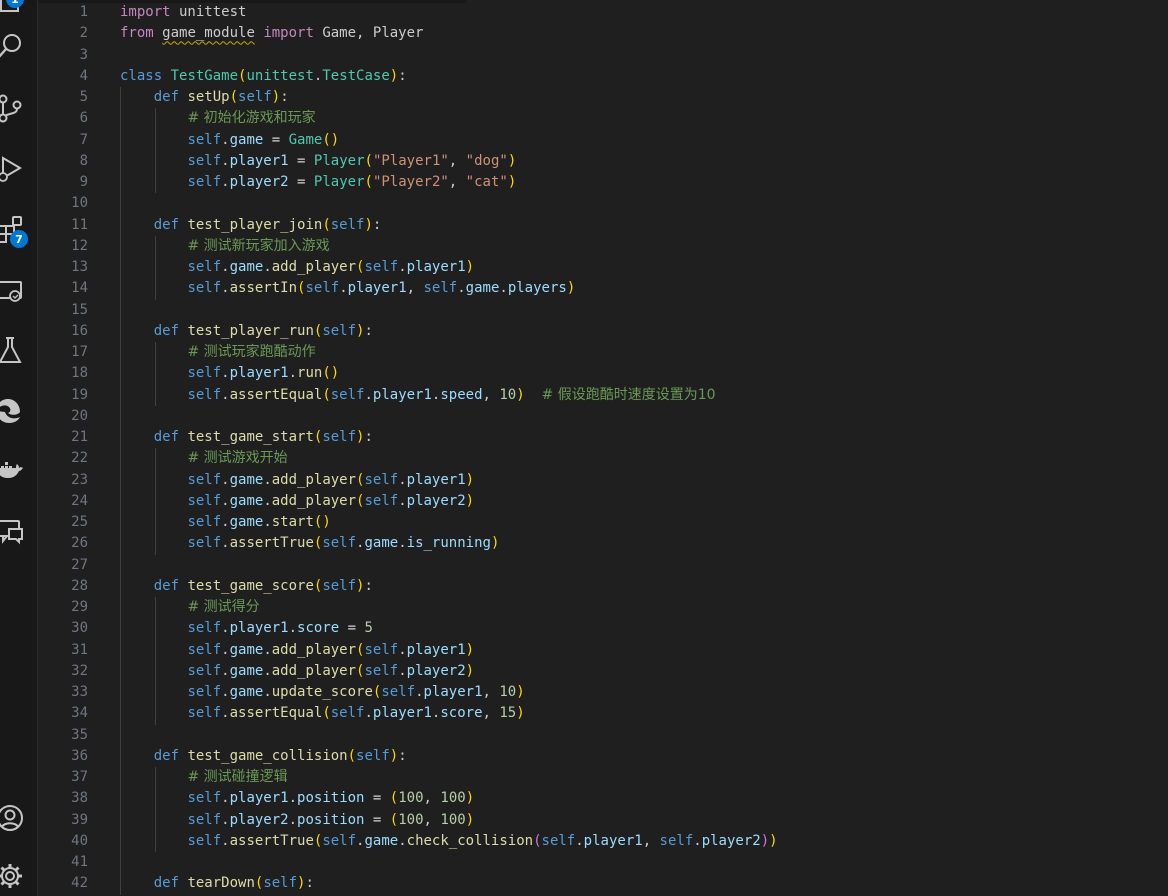 This screenshot has height=896, width=1168. I want to click on code-line: 39 self.player2.position = (100, 100), so click(603, 820).